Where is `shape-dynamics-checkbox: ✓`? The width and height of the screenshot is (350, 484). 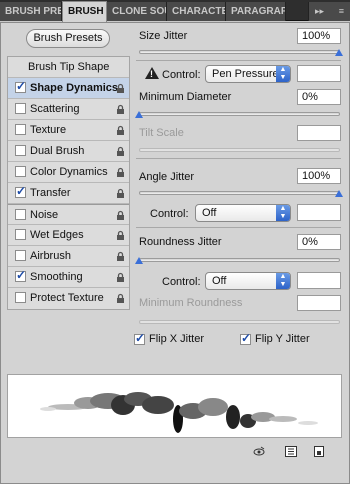
shape-dynamics-checkbox: ✓ is located at coordinates (21, 86).